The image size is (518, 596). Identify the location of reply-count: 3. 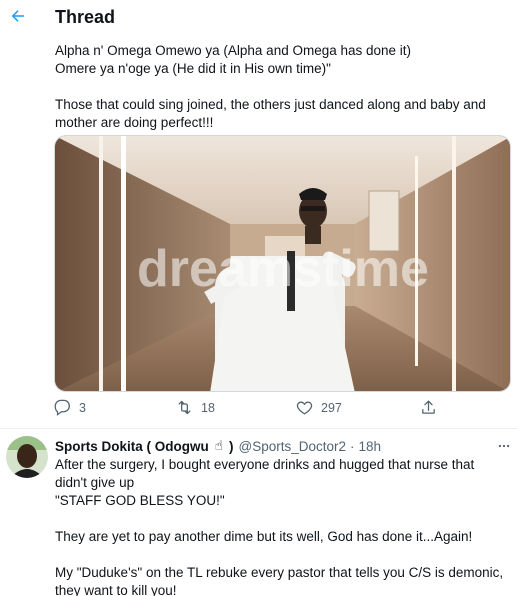
(82, 407).